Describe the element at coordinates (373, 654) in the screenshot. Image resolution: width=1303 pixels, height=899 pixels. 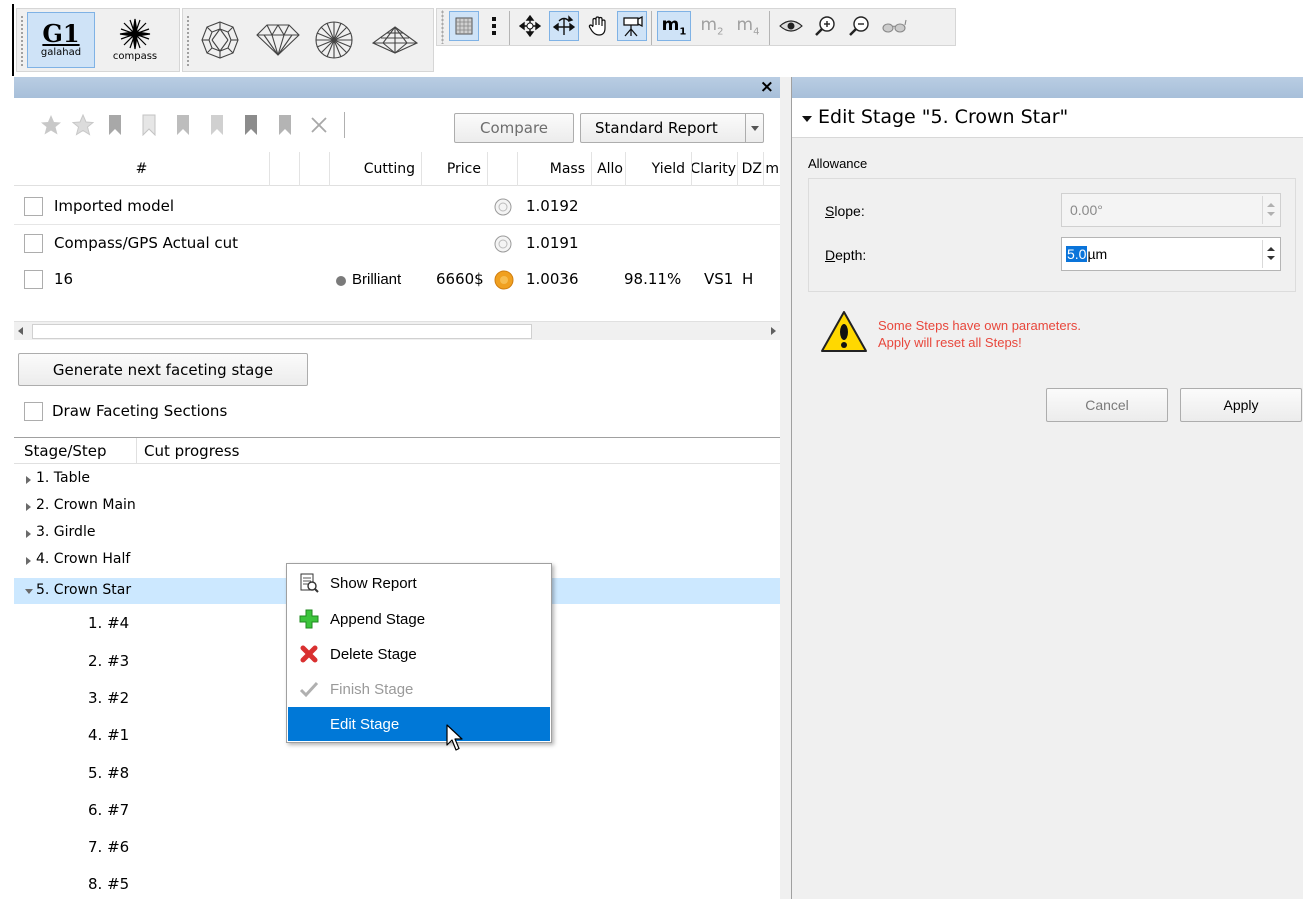
I see `menu-item-label: Delete Stage` at that location.